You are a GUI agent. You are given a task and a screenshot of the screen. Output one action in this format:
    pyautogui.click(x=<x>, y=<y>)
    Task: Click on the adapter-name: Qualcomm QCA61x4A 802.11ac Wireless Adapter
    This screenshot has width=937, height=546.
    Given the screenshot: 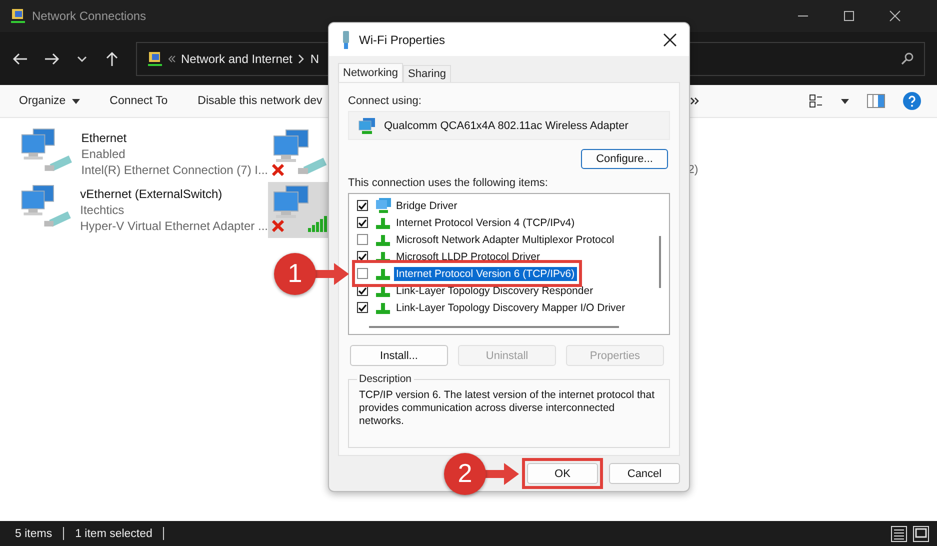 What is the action you would take?
    pyautogui.click(x=506, y=126)
    